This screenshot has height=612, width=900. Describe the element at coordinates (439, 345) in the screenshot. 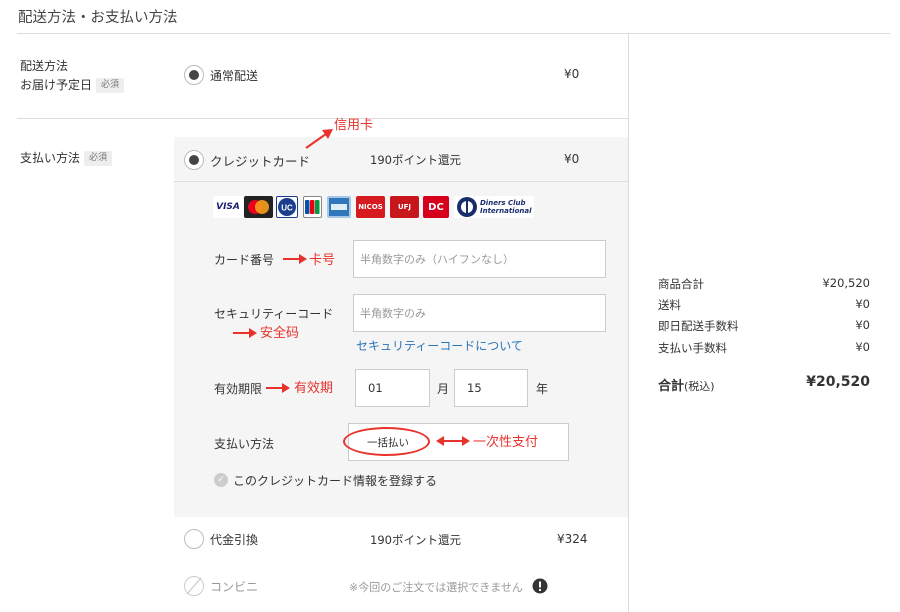

I see `security-code-help-link: セキュリティーコードについて` at that location.